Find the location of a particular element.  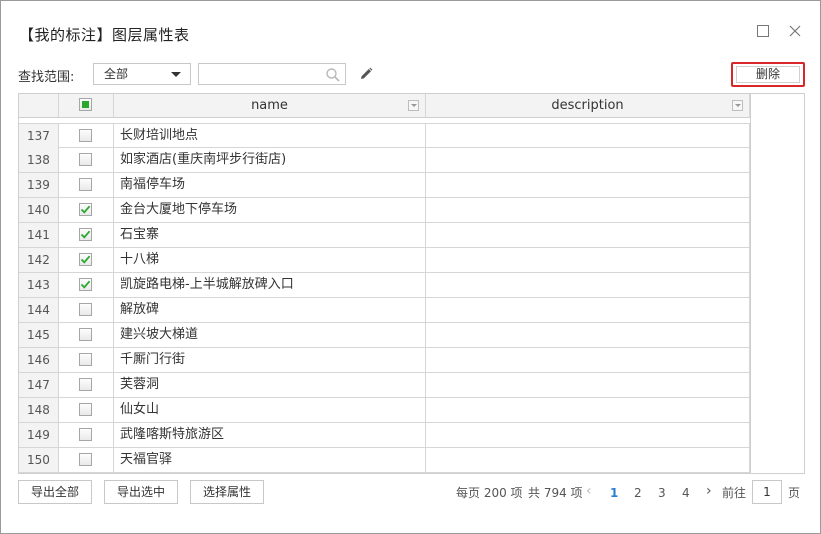

row-name: 建兴坡大梯道 is located at coordinates (270, 335).